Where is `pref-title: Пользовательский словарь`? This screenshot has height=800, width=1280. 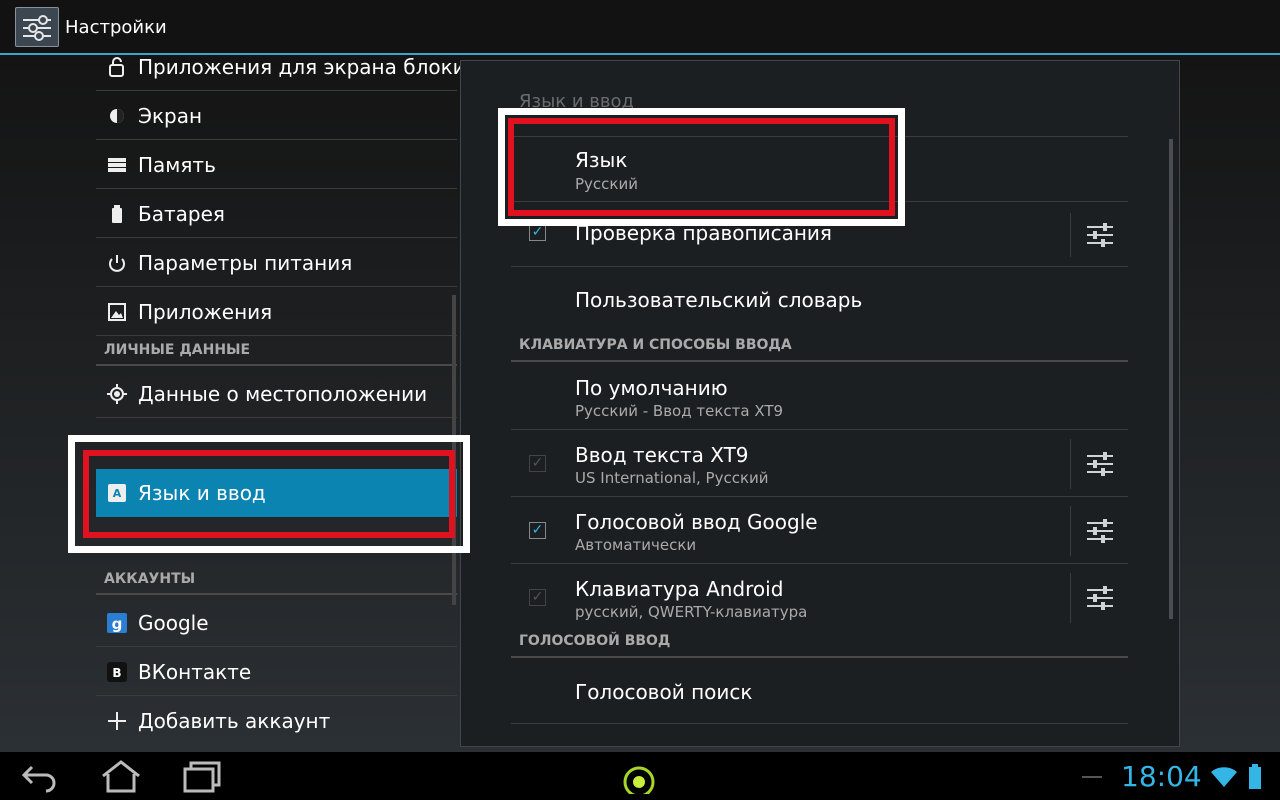 pref-title: Пользовательский словарь is located at coordinates (719, 300).